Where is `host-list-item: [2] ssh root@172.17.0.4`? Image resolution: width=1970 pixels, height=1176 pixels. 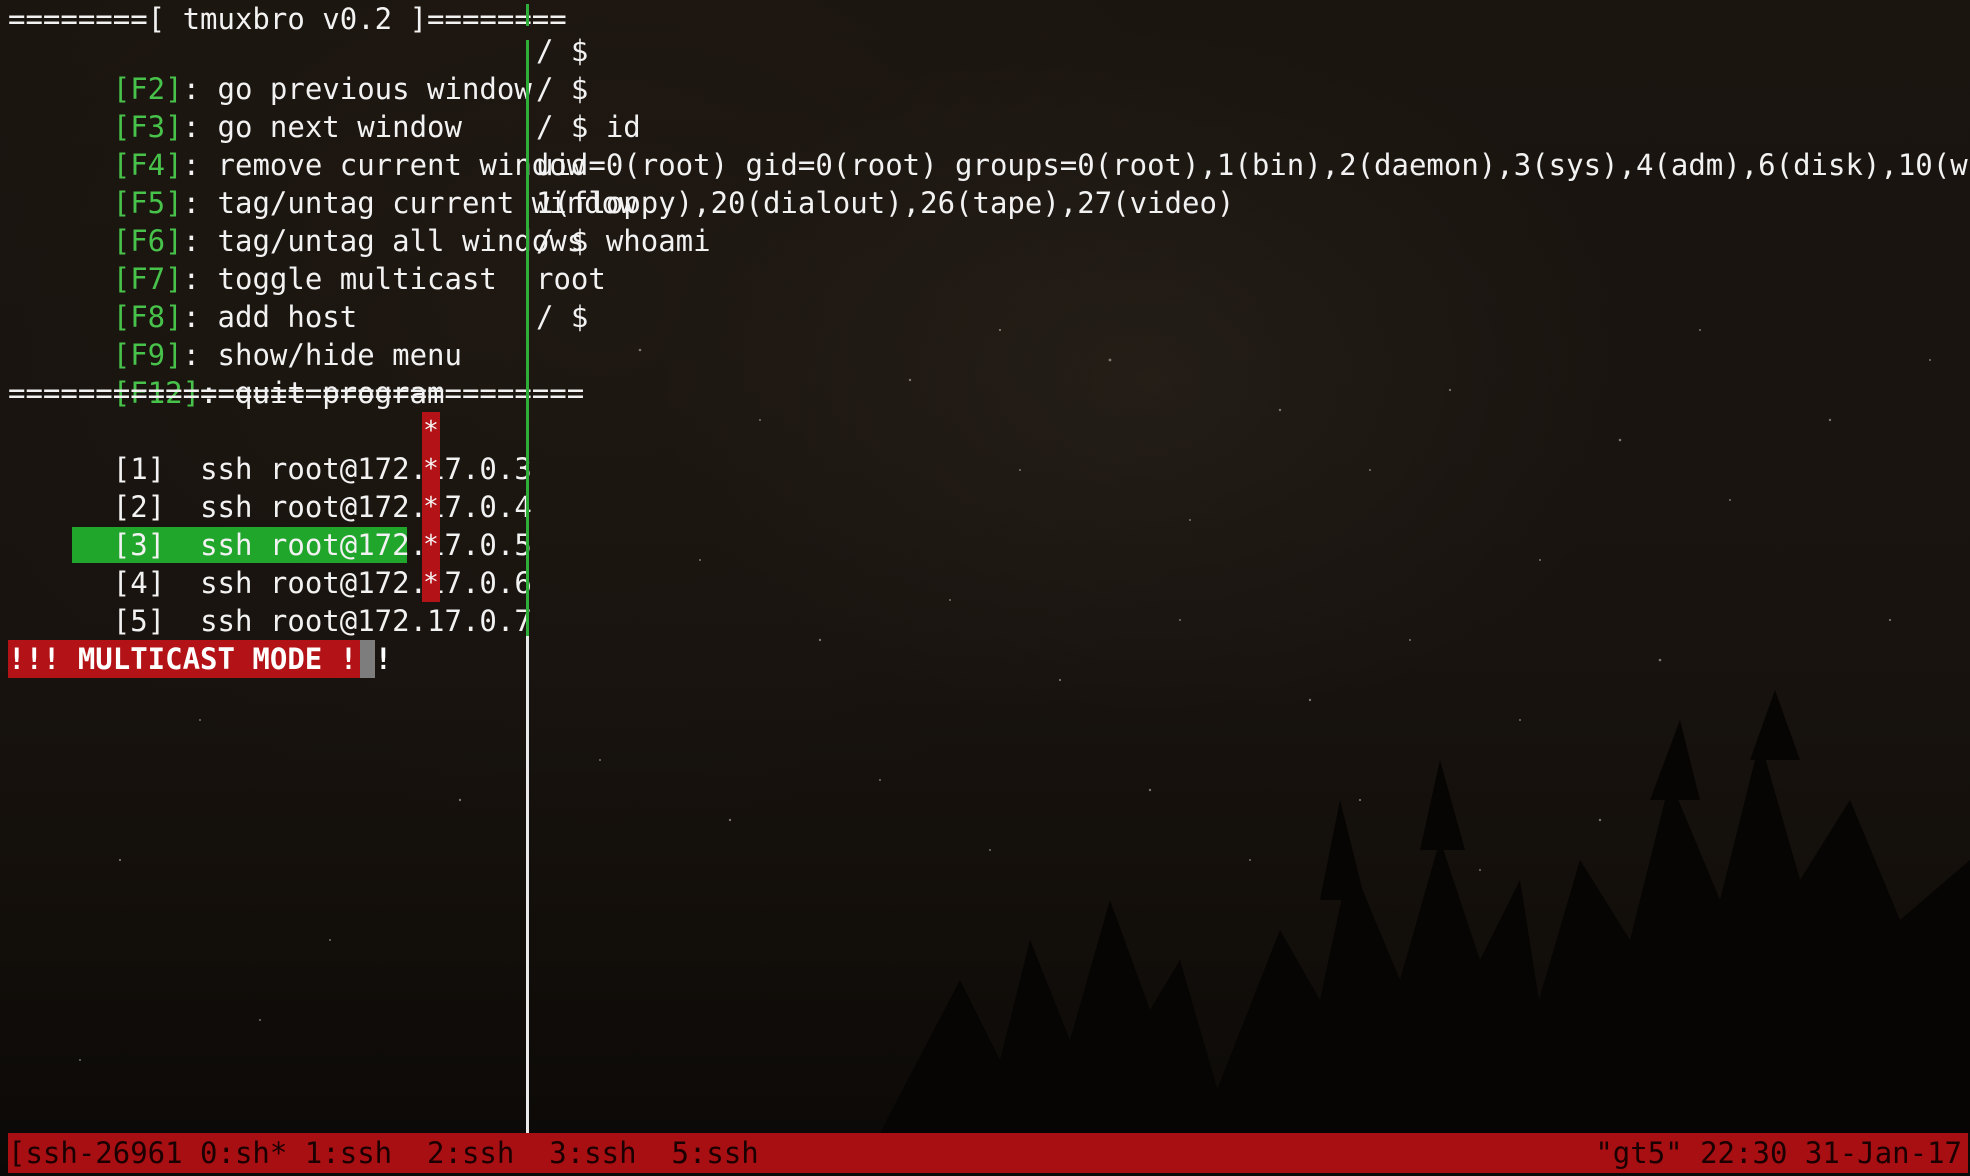
host-list-item: [2] ssh root@172.17.0.4 is located at coordinates (270, 487).